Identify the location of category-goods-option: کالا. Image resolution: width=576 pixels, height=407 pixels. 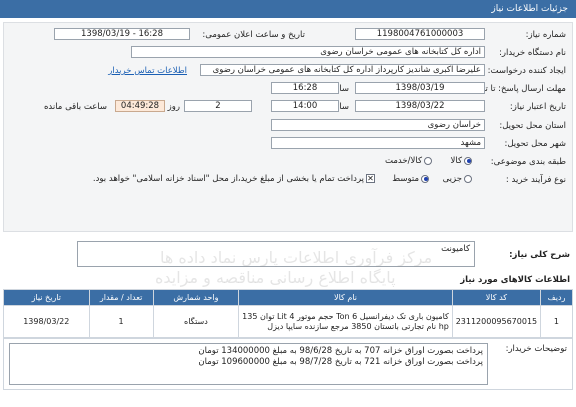
(461, 161).